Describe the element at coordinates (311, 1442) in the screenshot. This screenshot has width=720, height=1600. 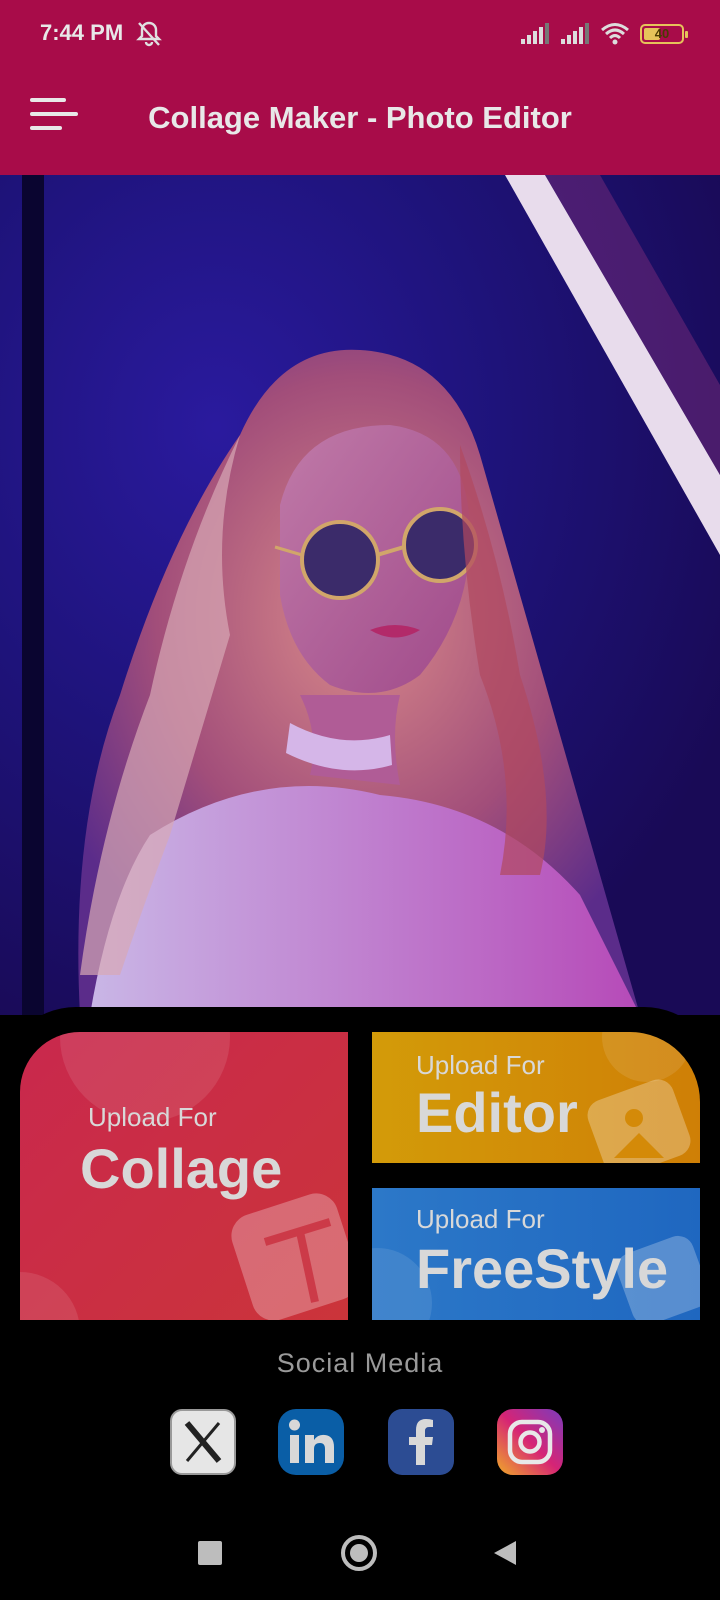
I see `linkedin-icon` at that location.